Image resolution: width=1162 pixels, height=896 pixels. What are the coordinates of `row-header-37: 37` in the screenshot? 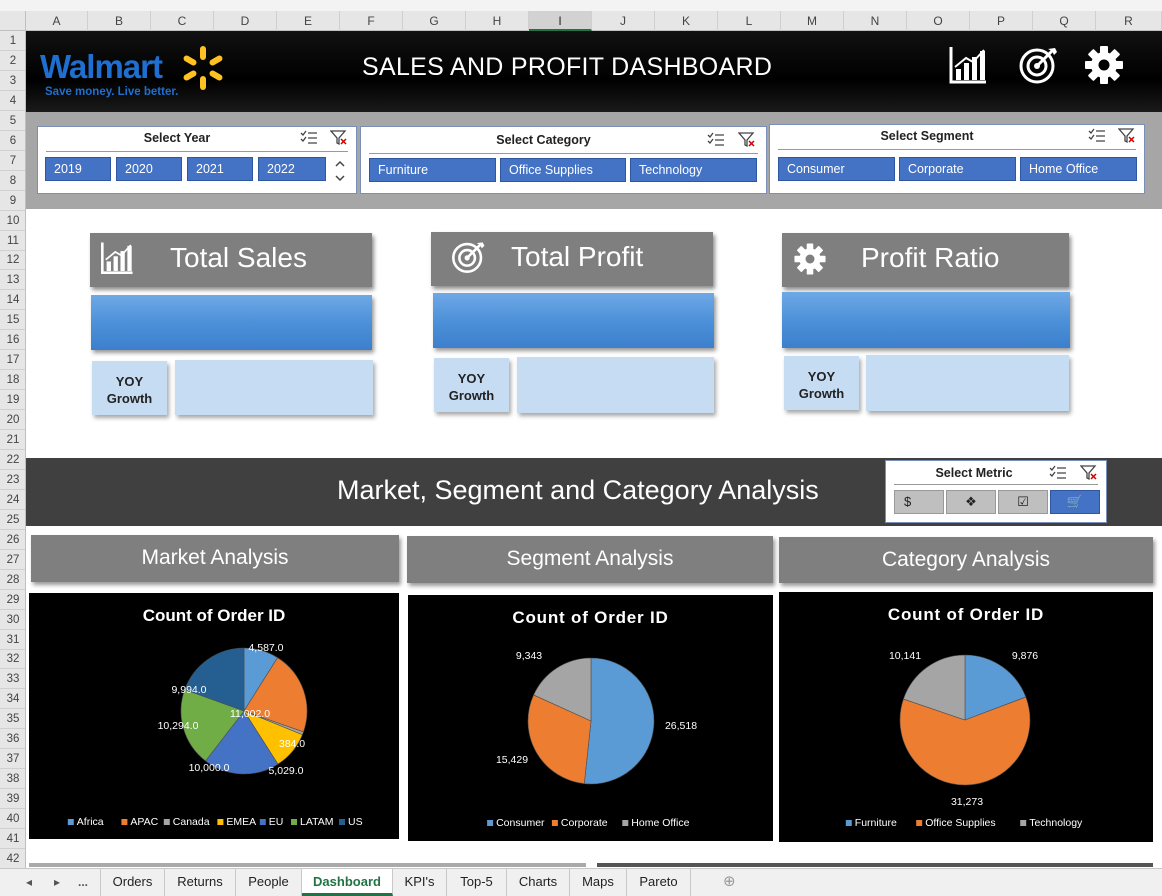 It's located at (12, 759).